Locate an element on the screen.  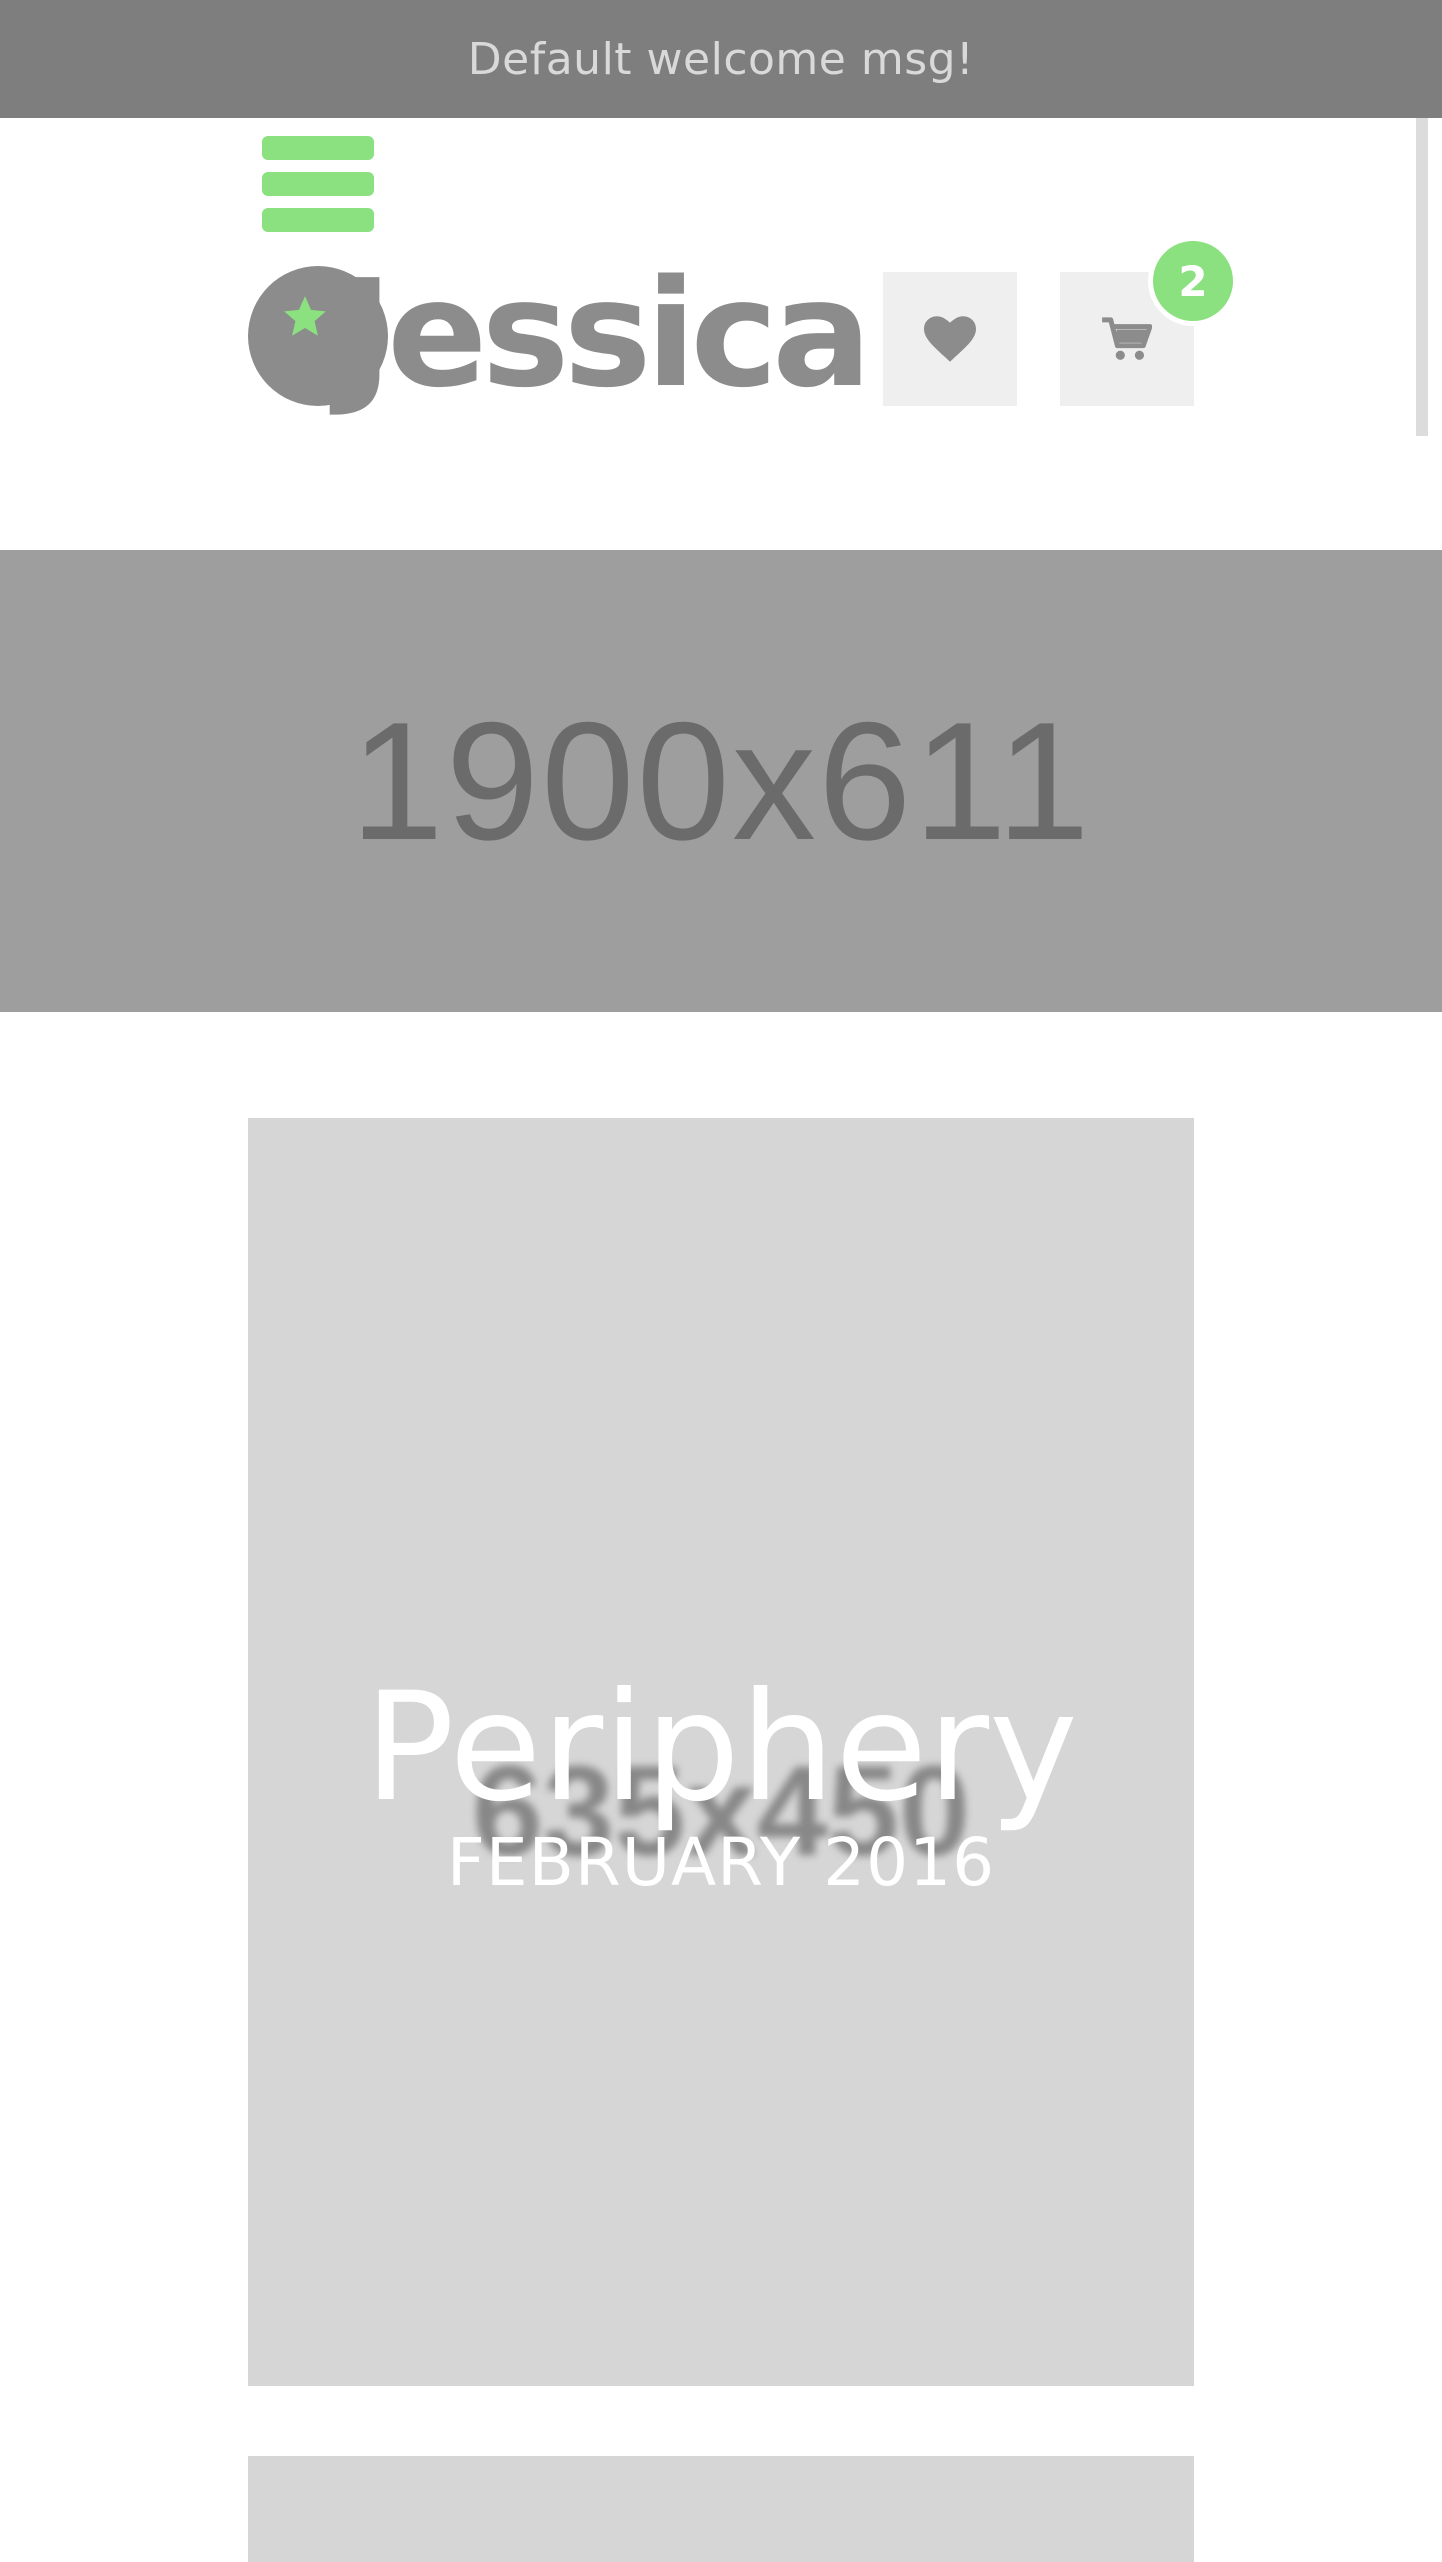
next-card is located at coordinates (721, 2509).